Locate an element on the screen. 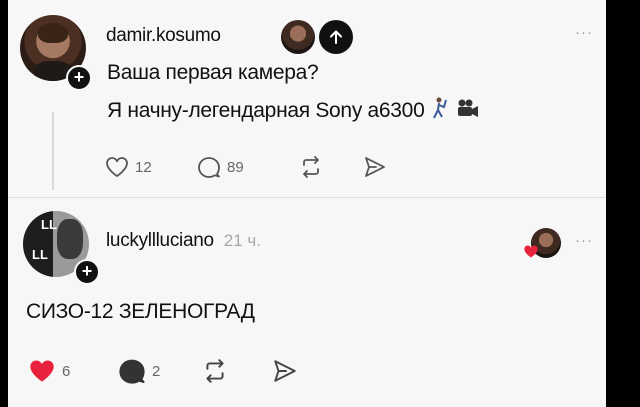 The height and width of the screenshot is (407, 640). reply-timestamp: 21 ч. is located at coordinates (242, 240).